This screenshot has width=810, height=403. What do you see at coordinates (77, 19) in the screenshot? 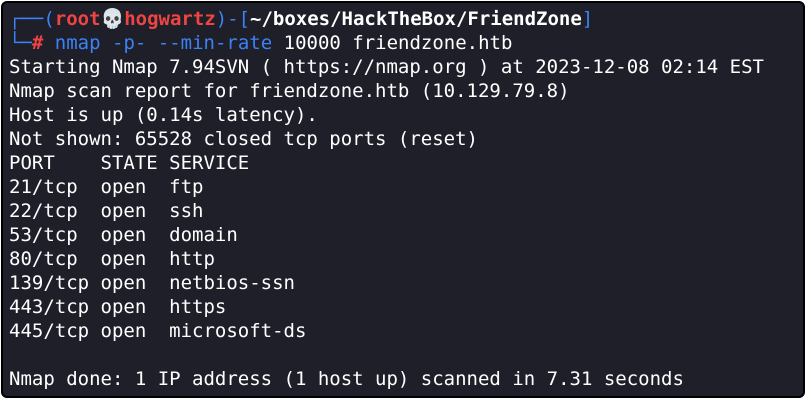
I see `prompt-user: root` at bounding box center [77, 19].